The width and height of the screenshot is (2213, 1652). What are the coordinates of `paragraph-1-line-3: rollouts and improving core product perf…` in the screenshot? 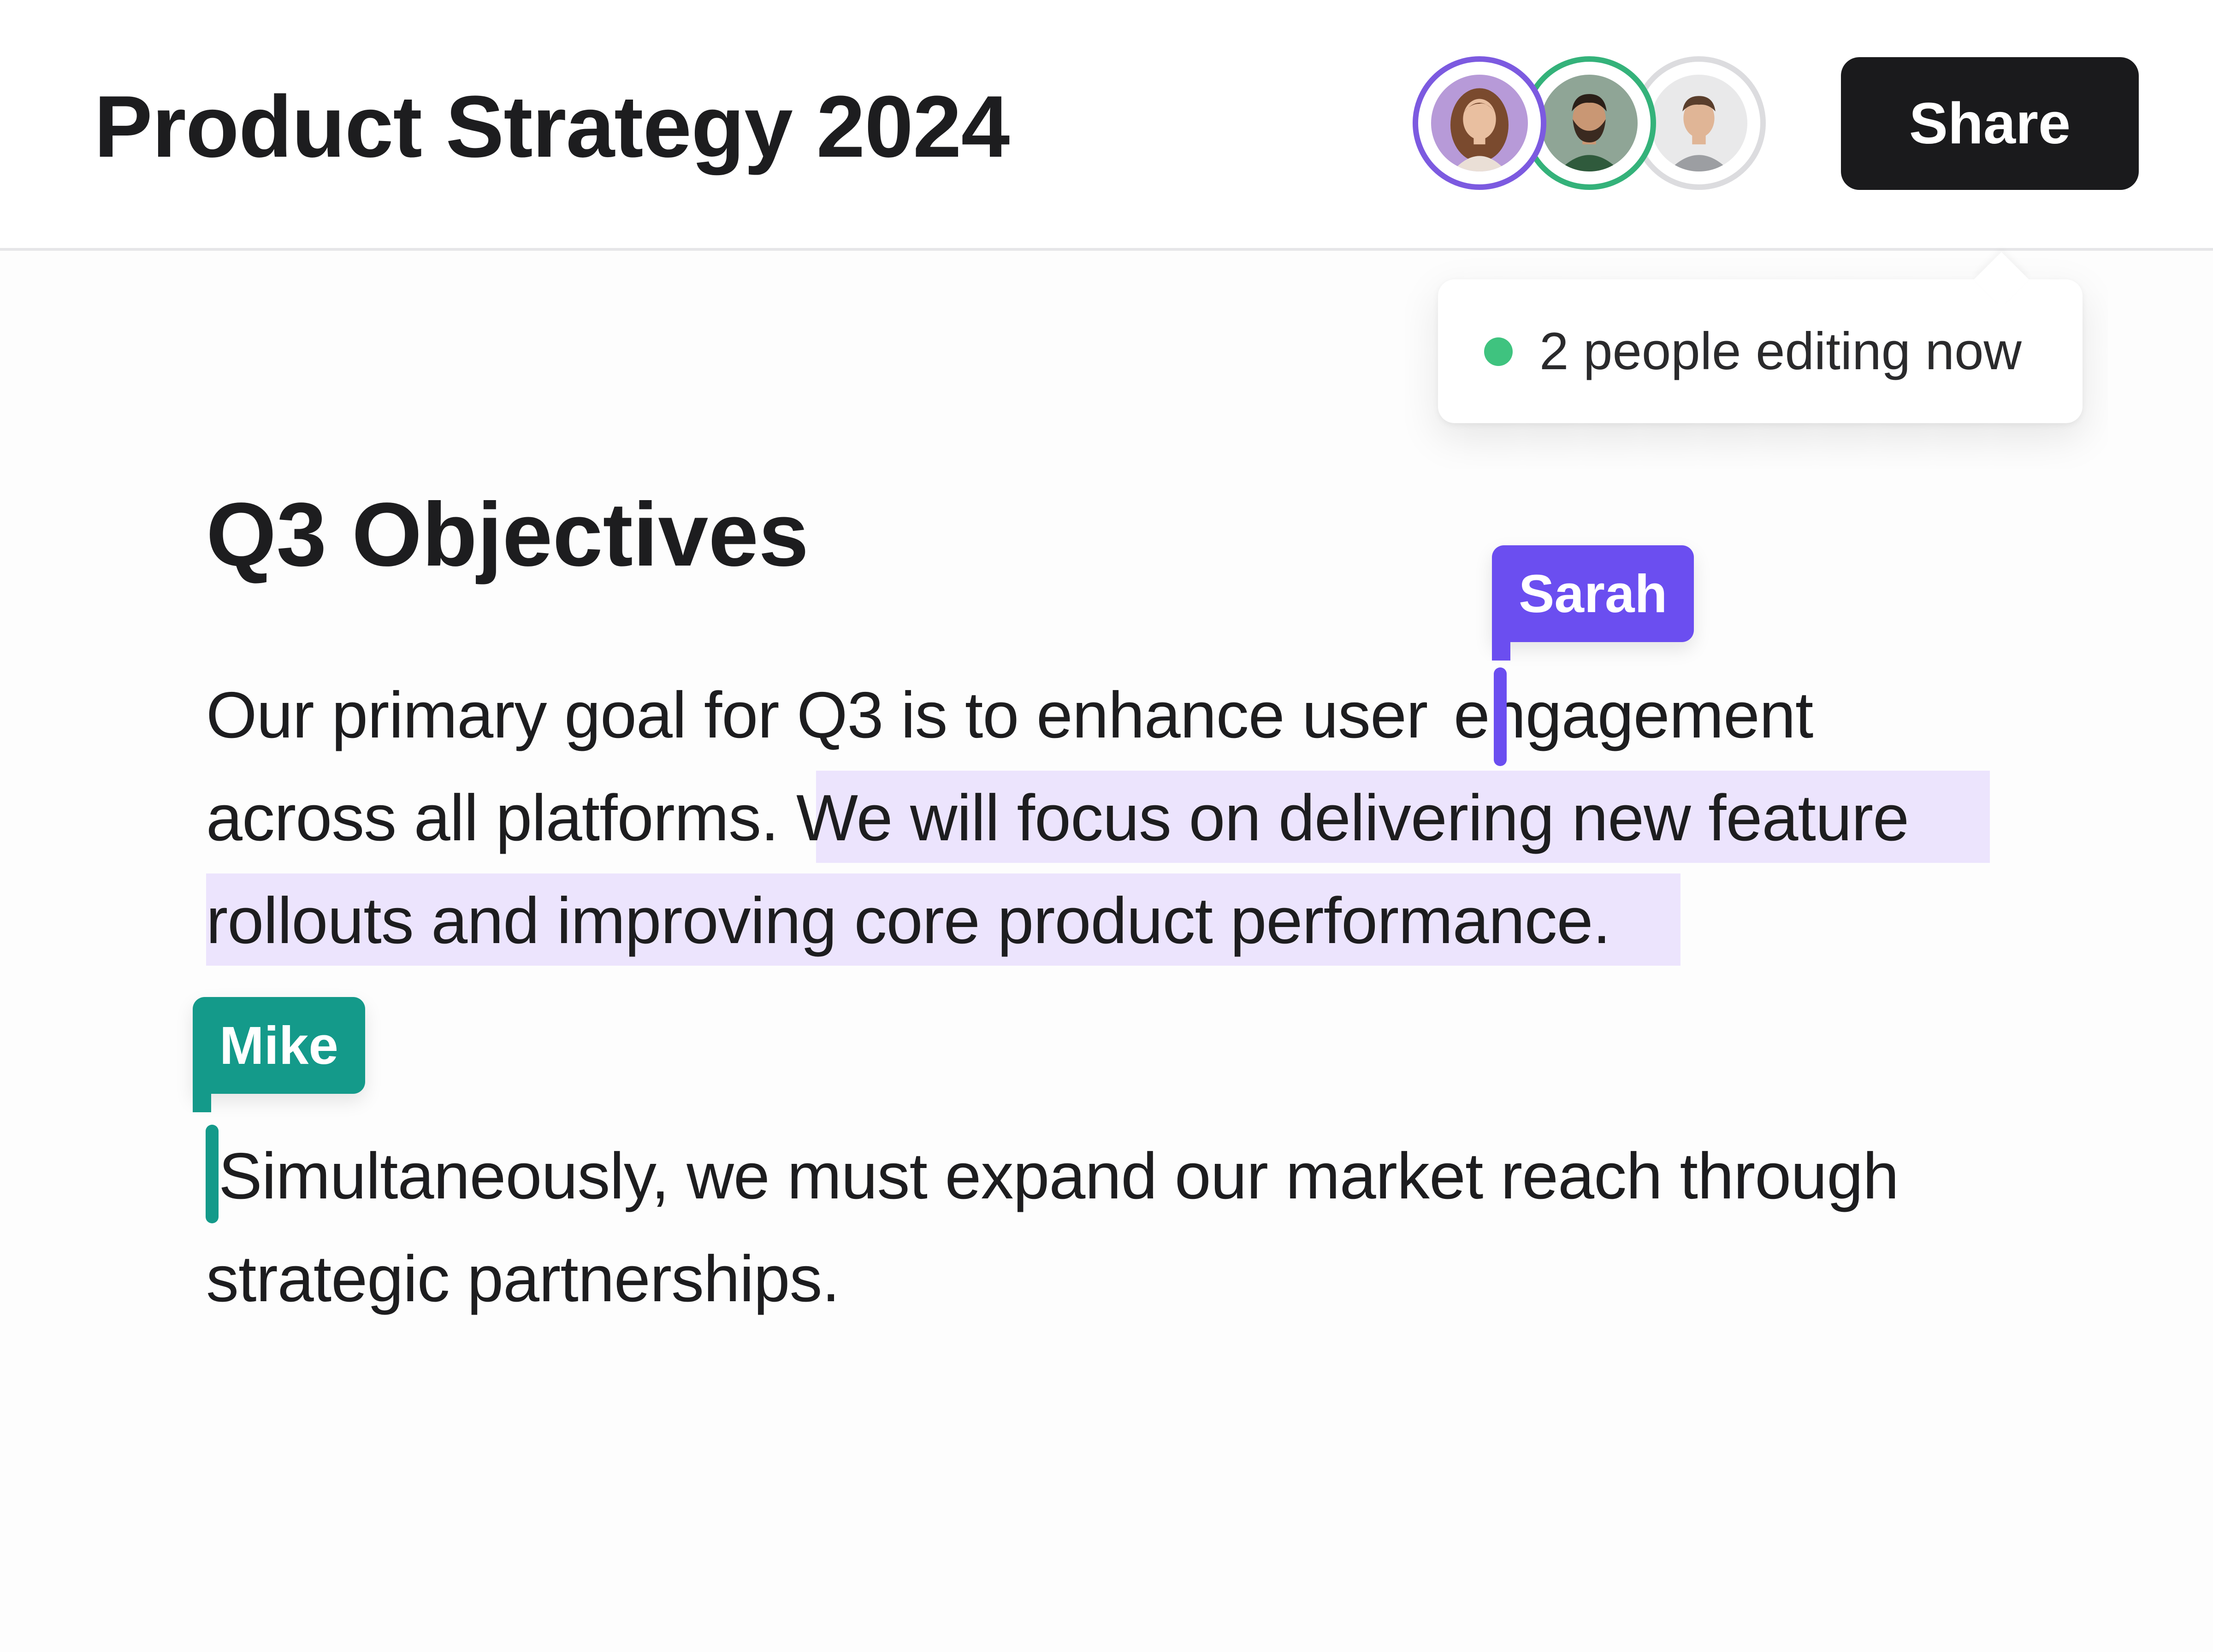 It's located at (908, 921).